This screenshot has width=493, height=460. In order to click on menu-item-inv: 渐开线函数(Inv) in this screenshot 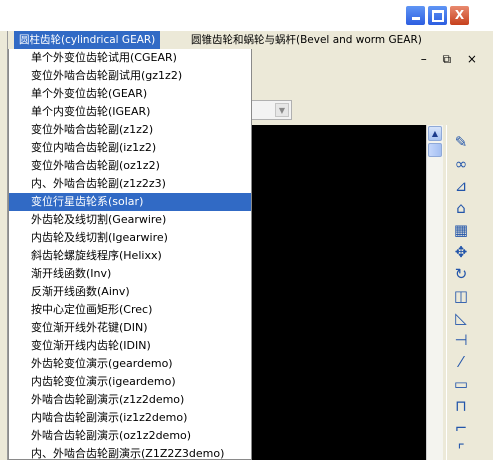, I will do `click(130, 274)`.